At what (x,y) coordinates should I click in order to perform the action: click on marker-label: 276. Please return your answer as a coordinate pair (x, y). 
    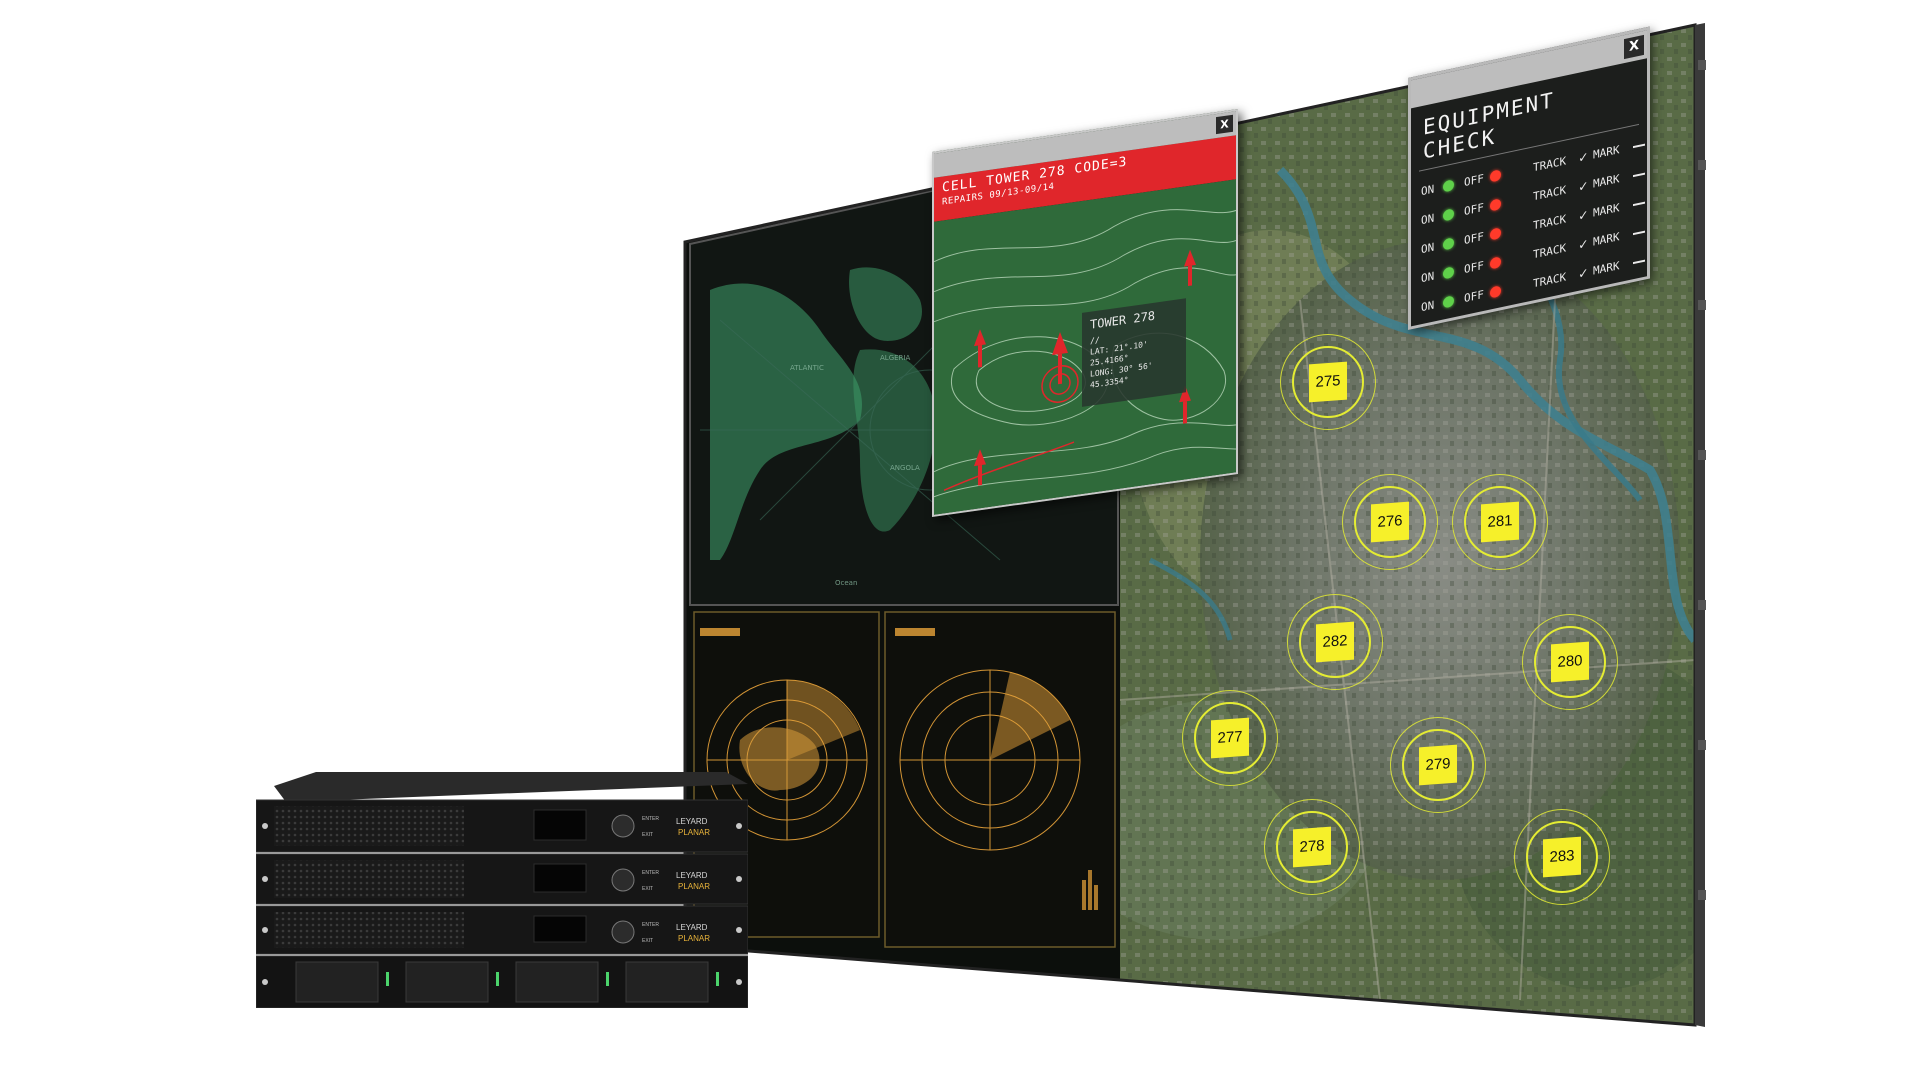
    Looking at the image, I should click on (1390, 522).